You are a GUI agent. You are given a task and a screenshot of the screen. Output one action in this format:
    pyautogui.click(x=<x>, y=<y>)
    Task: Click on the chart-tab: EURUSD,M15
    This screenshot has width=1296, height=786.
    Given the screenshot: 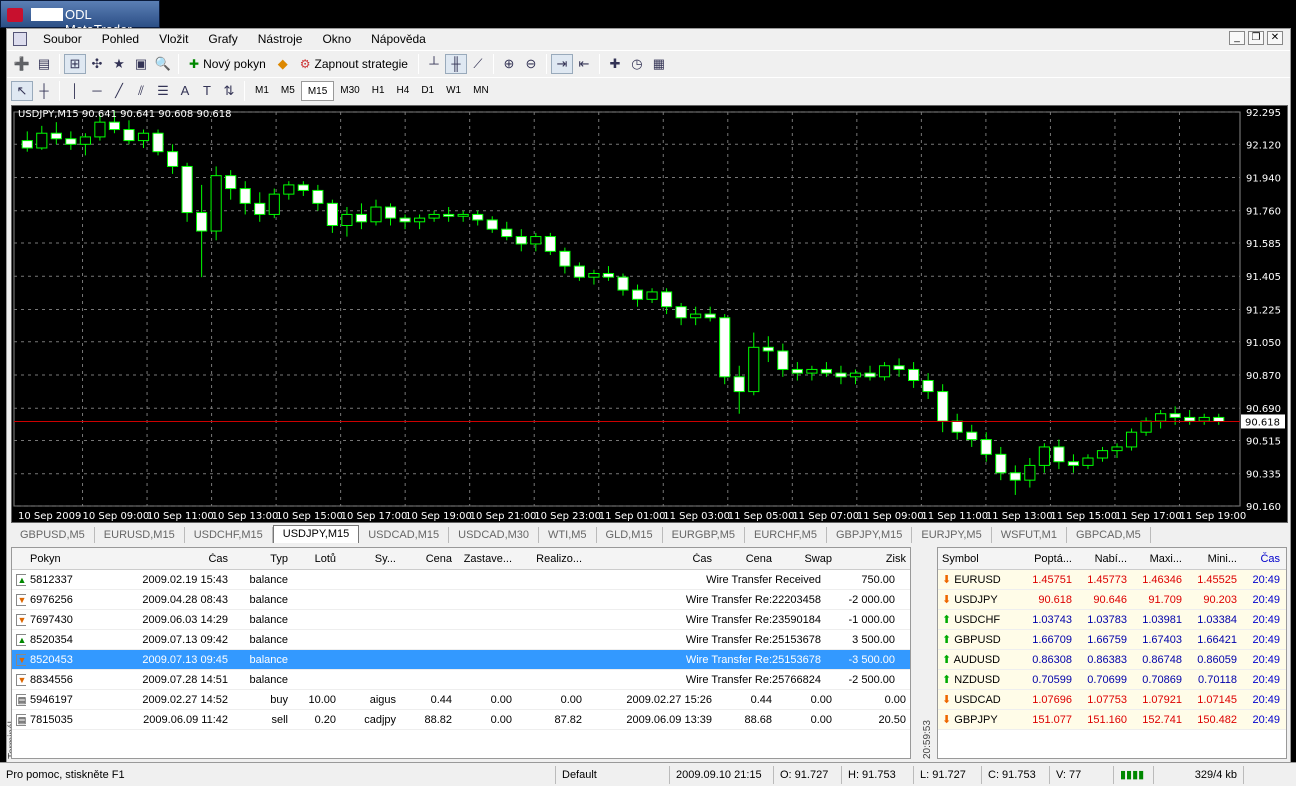 What is the action you would take?
    pyautogui.click(x=140, y=535)
    